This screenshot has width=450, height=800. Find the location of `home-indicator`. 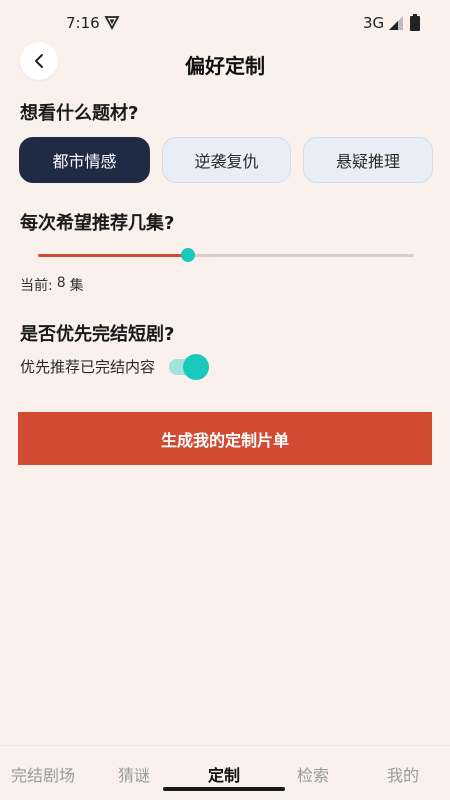

home-indicator is located at coordinates (224, 789).